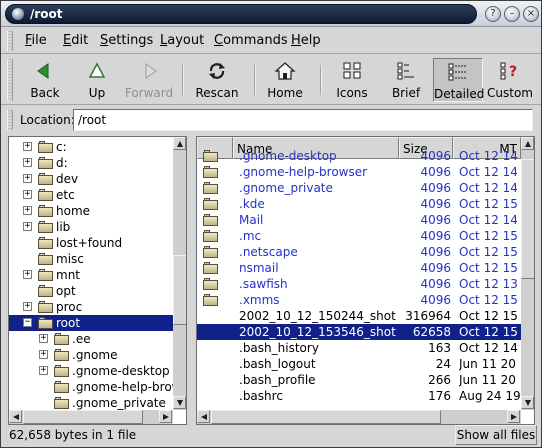  What do you see at coordinates (359, 252) in the screenshot?
I see `file-row: .netscape 4096 Oct 12 15` at bounding box center [359, 252].